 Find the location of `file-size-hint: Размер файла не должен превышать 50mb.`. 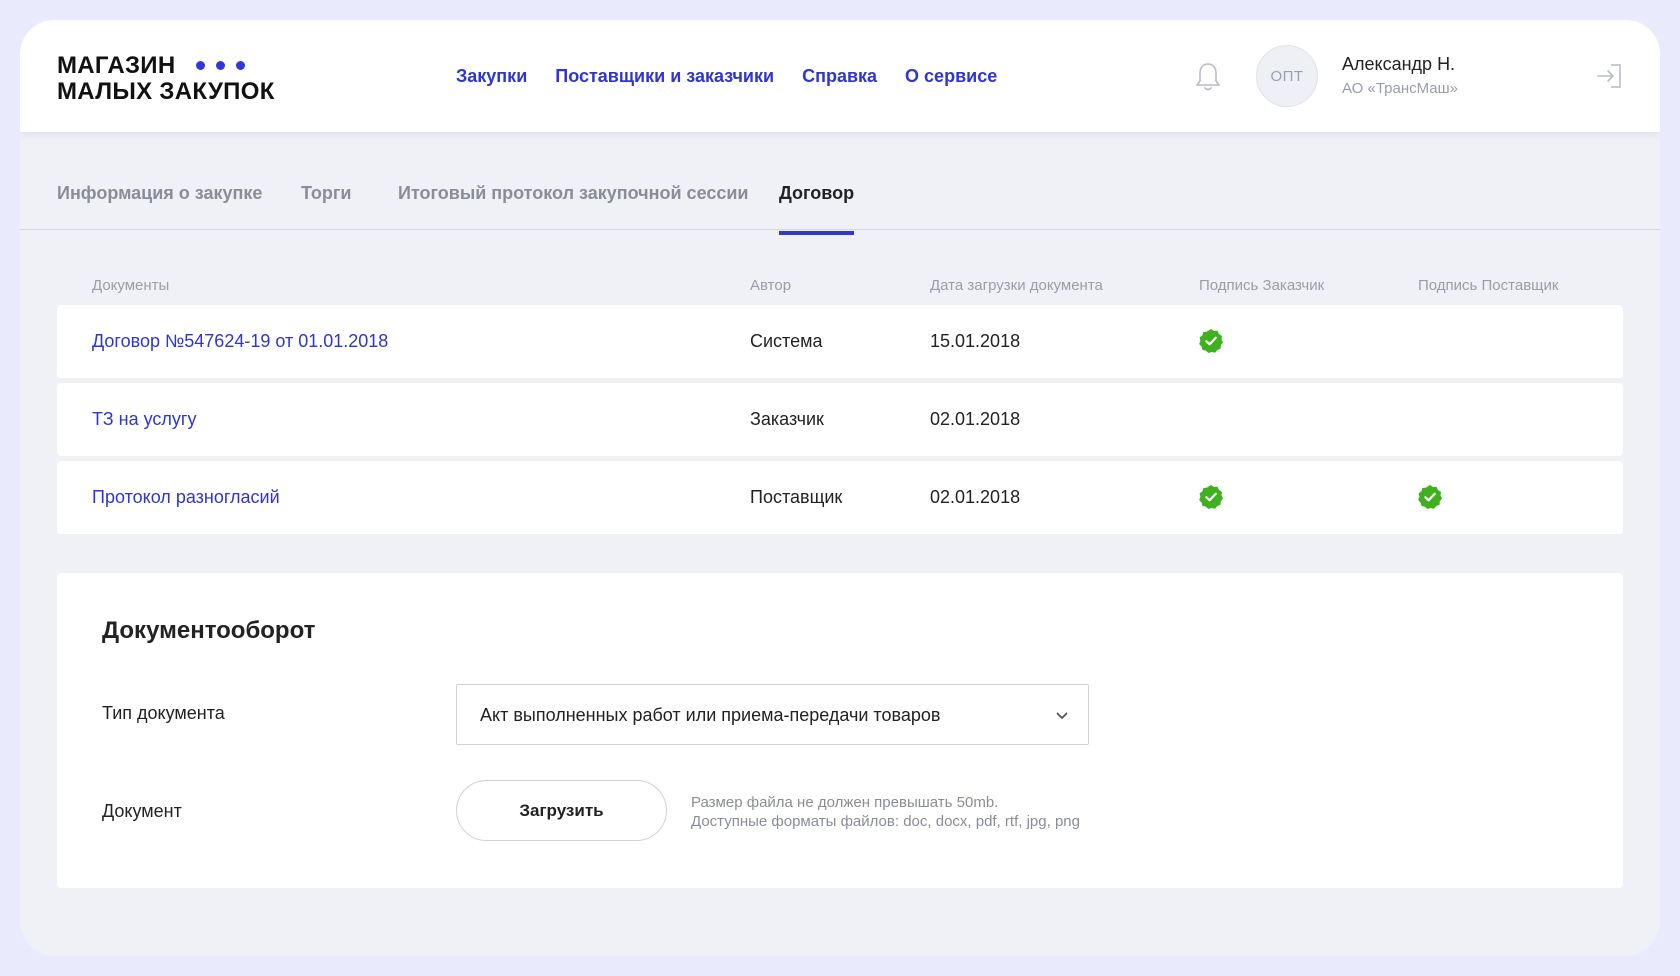

file-size-hint: Размер файла не должен превышать 50mb. is located at coordinates (845, 802).